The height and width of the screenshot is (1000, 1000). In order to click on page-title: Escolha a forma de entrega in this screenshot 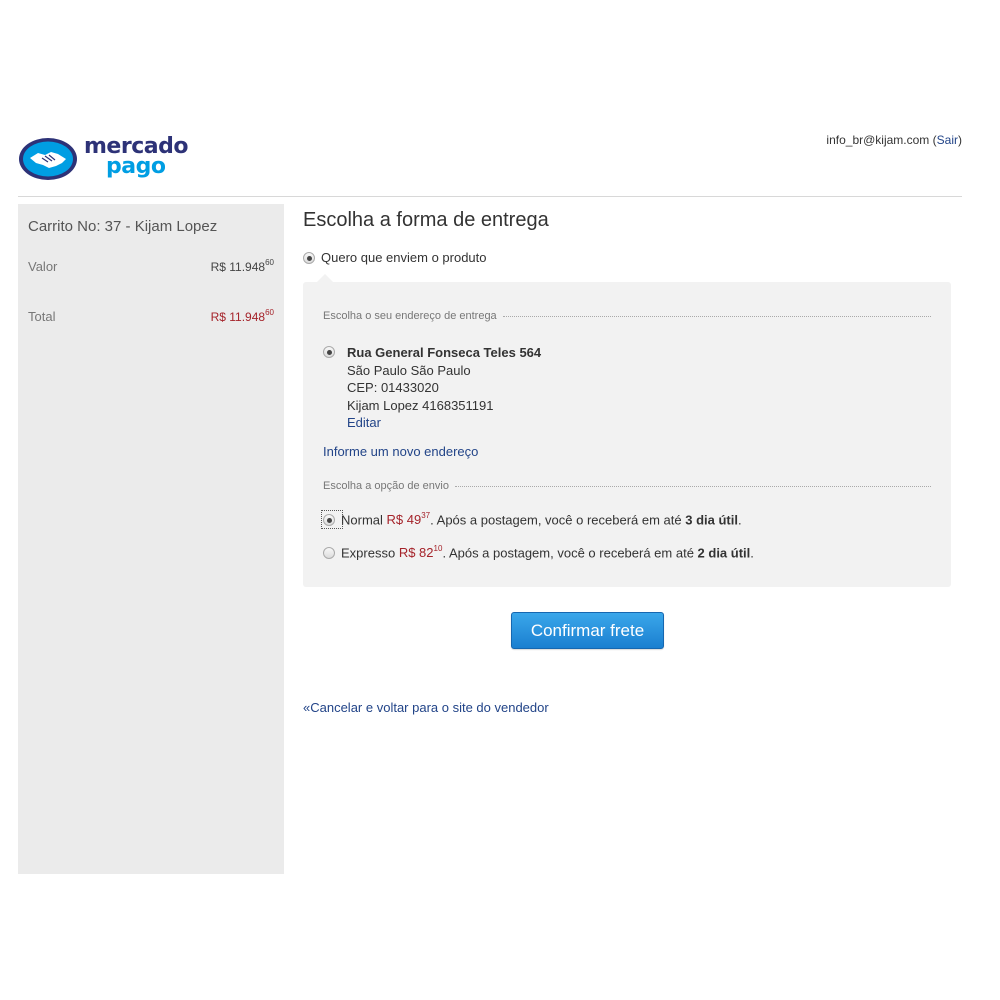, I will do `click(426, 220)`.